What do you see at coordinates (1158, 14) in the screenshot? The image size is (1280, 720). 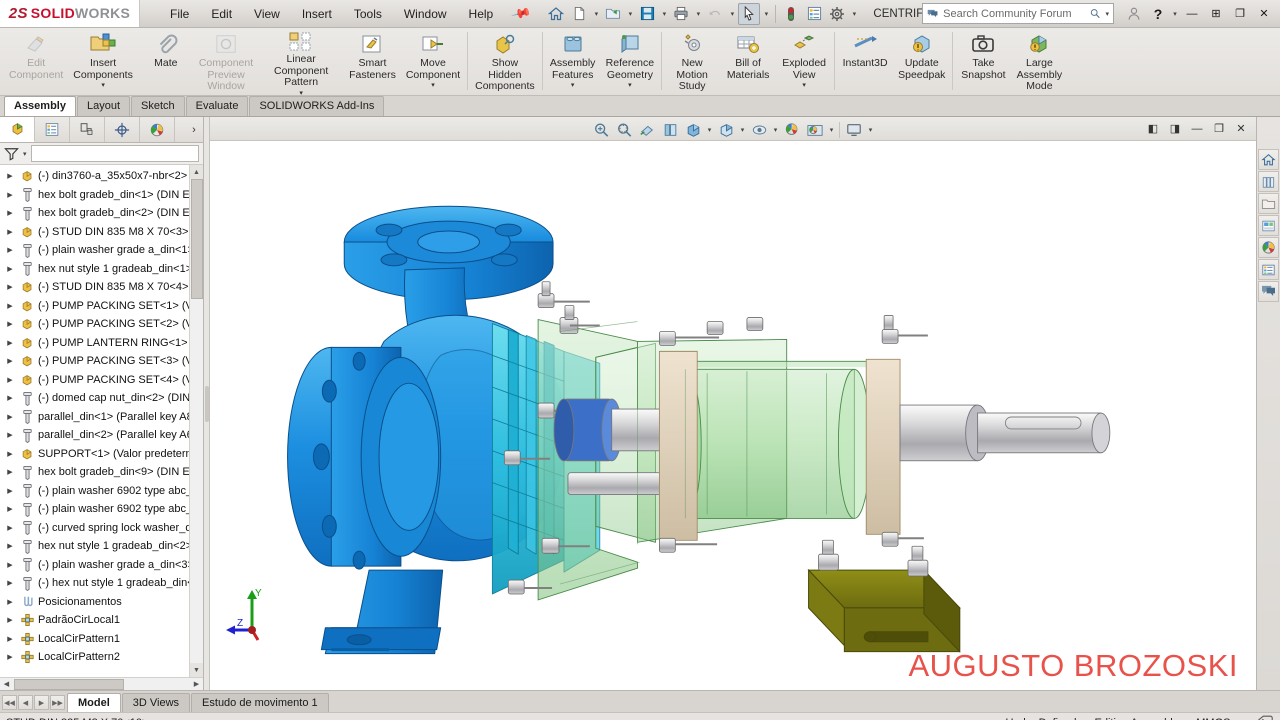 I see `help-button: ?` at bounding box center [1158, 14].